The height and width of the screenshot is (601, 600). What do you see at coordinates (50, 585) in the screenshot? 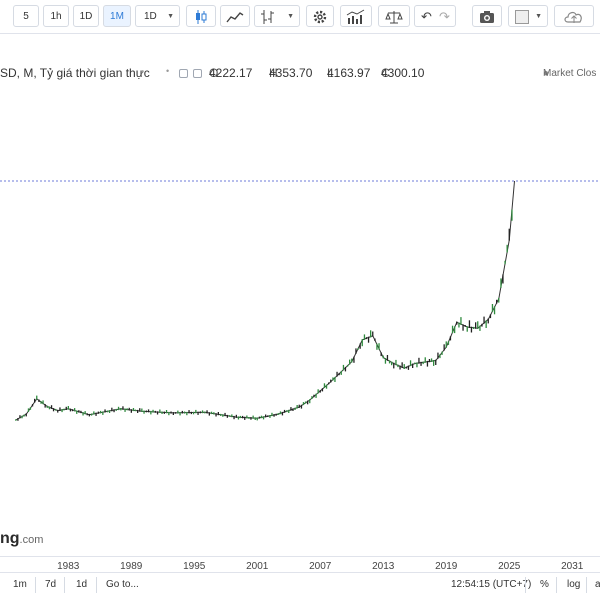
I see `range-button-7d: 7d` at bounding box center [50, 585].